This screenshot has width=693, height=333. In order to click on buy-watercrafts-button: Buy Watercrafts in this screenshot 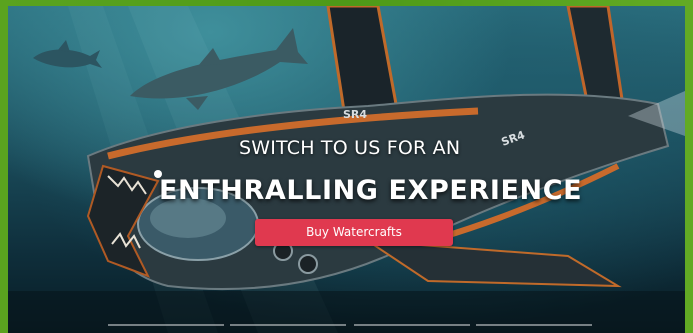, I will do `click(354, 232)`.